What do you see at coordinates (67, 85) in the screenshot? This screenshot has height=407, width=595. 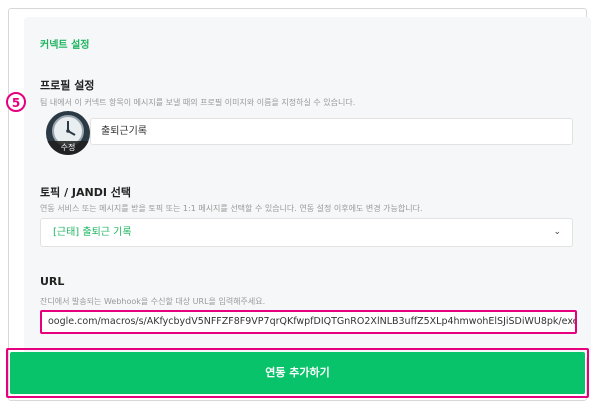 I see `profile-label: 프로필 설정` at bounding box center [67, 85].